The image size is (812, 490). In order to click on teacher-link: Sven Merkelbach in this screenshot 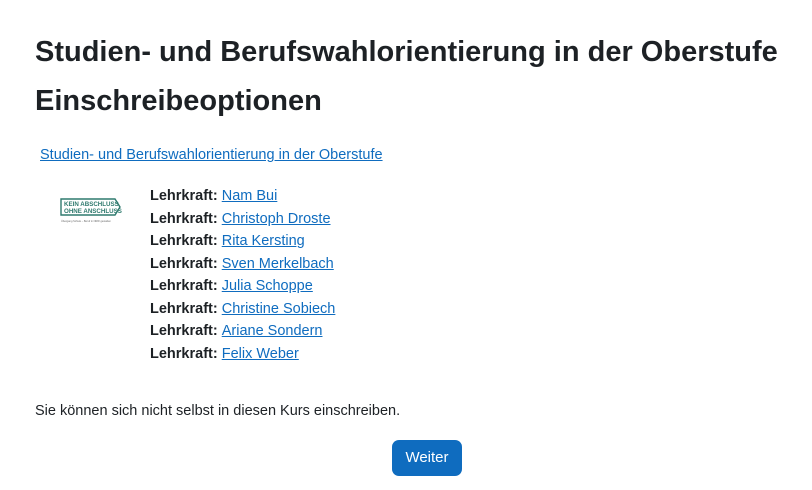, I will do `click(278, 264)`.